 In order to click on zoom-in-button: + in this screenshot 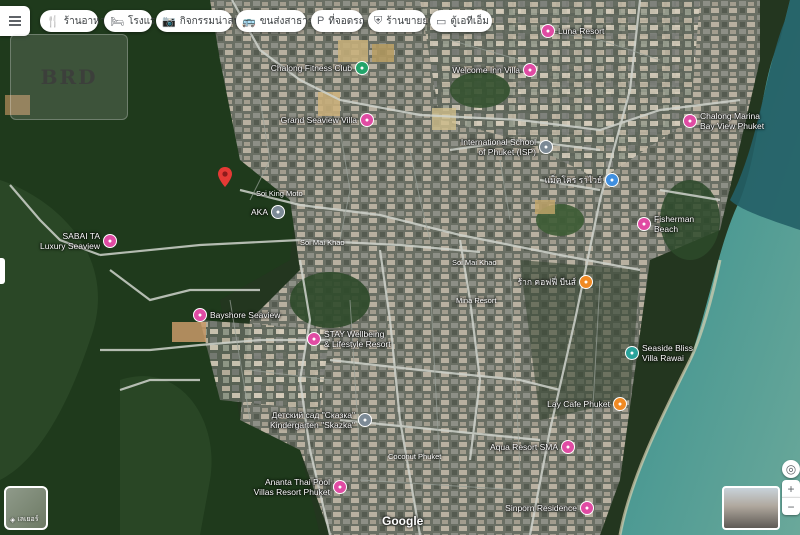, I will do `click(791, 488)`.